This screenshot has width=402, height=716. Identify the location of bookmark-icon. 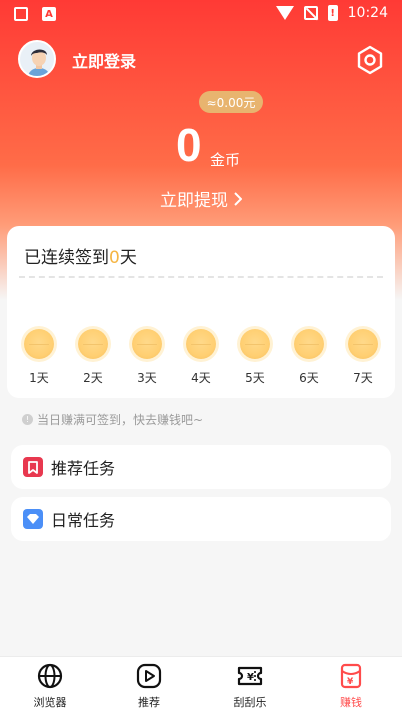
(33, 467).